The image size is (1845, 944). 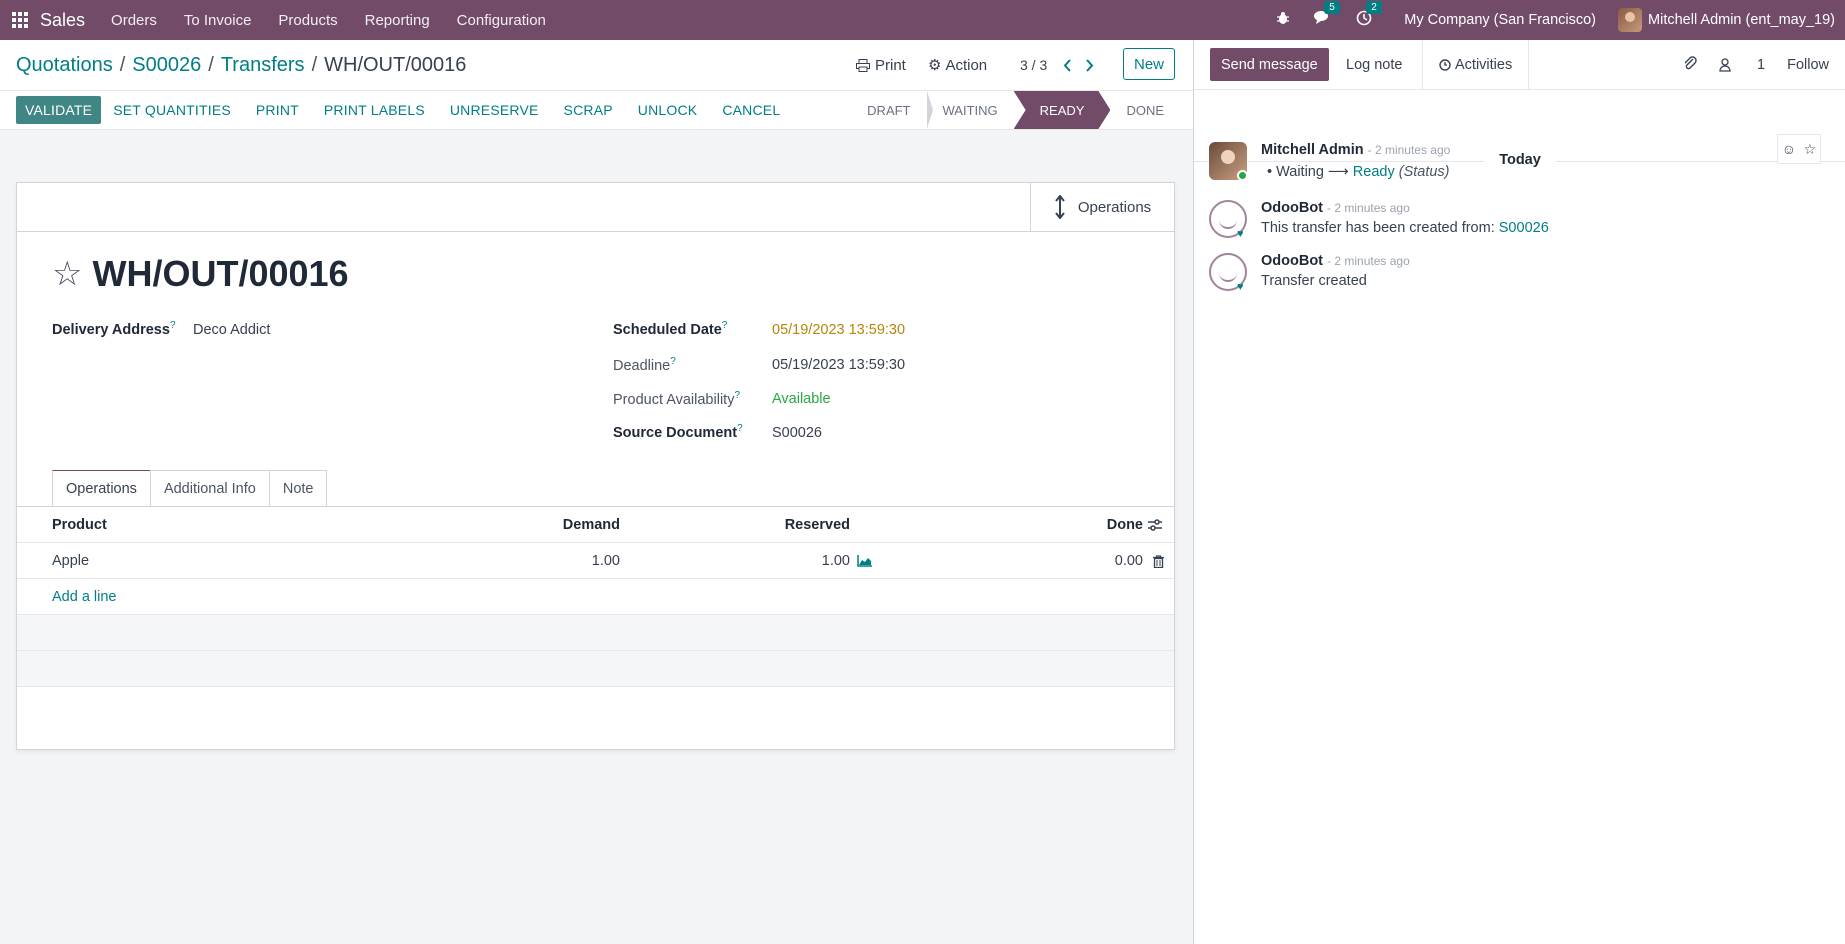 I want to click on scheduled-date-field: 05/19/2023 13:59:30, so click(x=838, y=330).